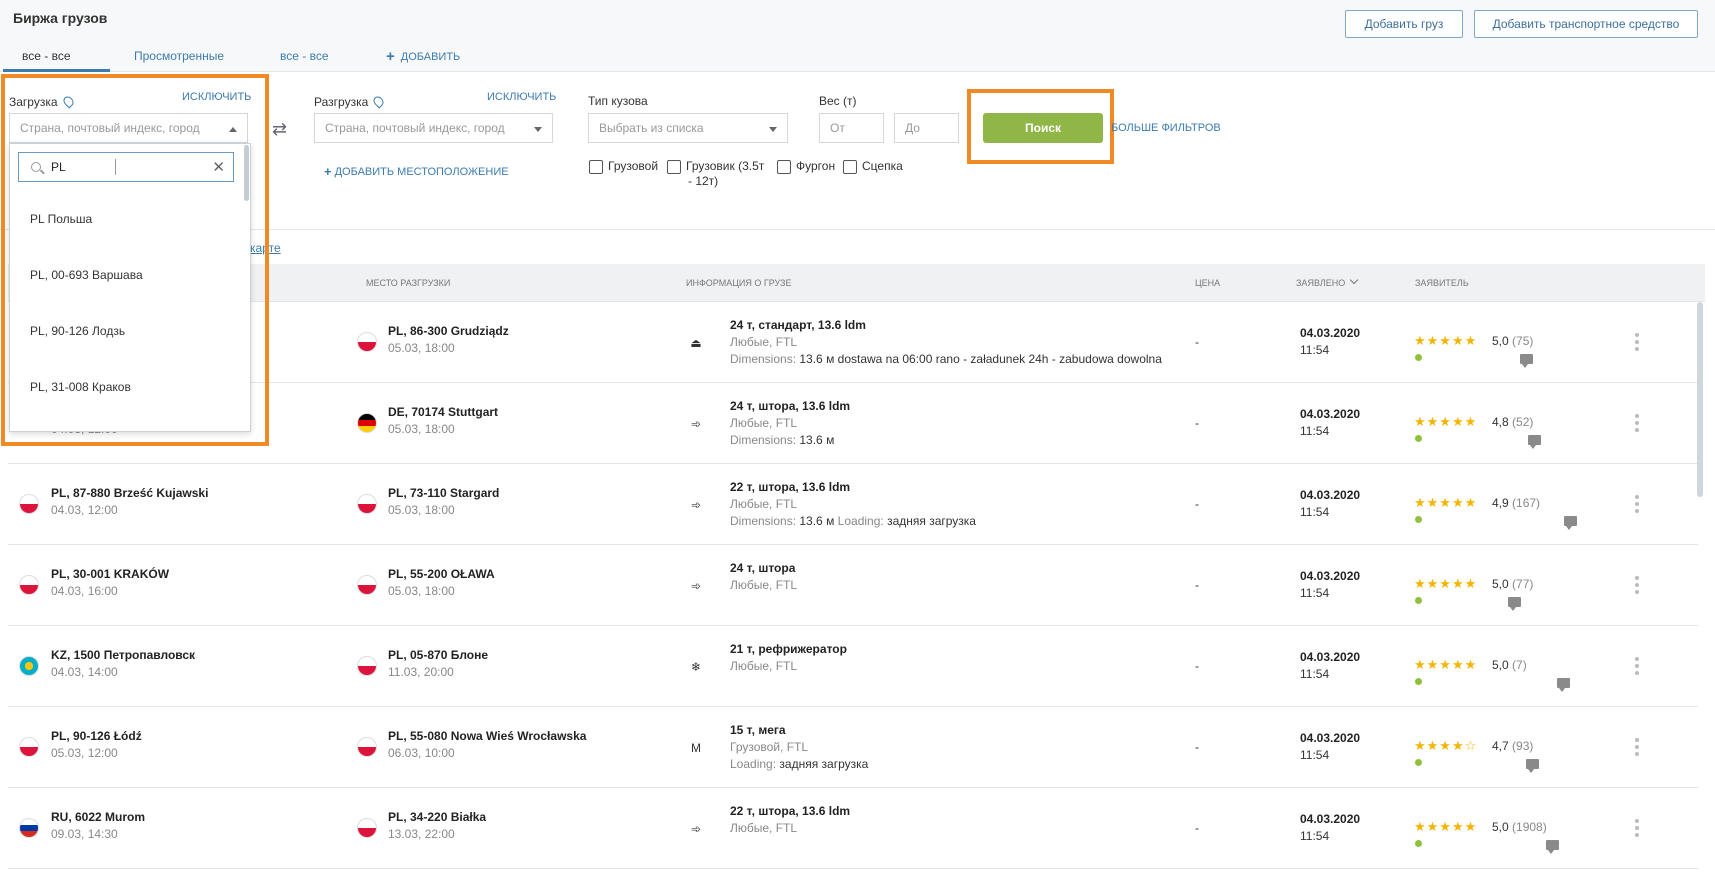 This screenshot has width=1715, height=875. I want to click on weight-label: Вес (т), so click(838, 101).